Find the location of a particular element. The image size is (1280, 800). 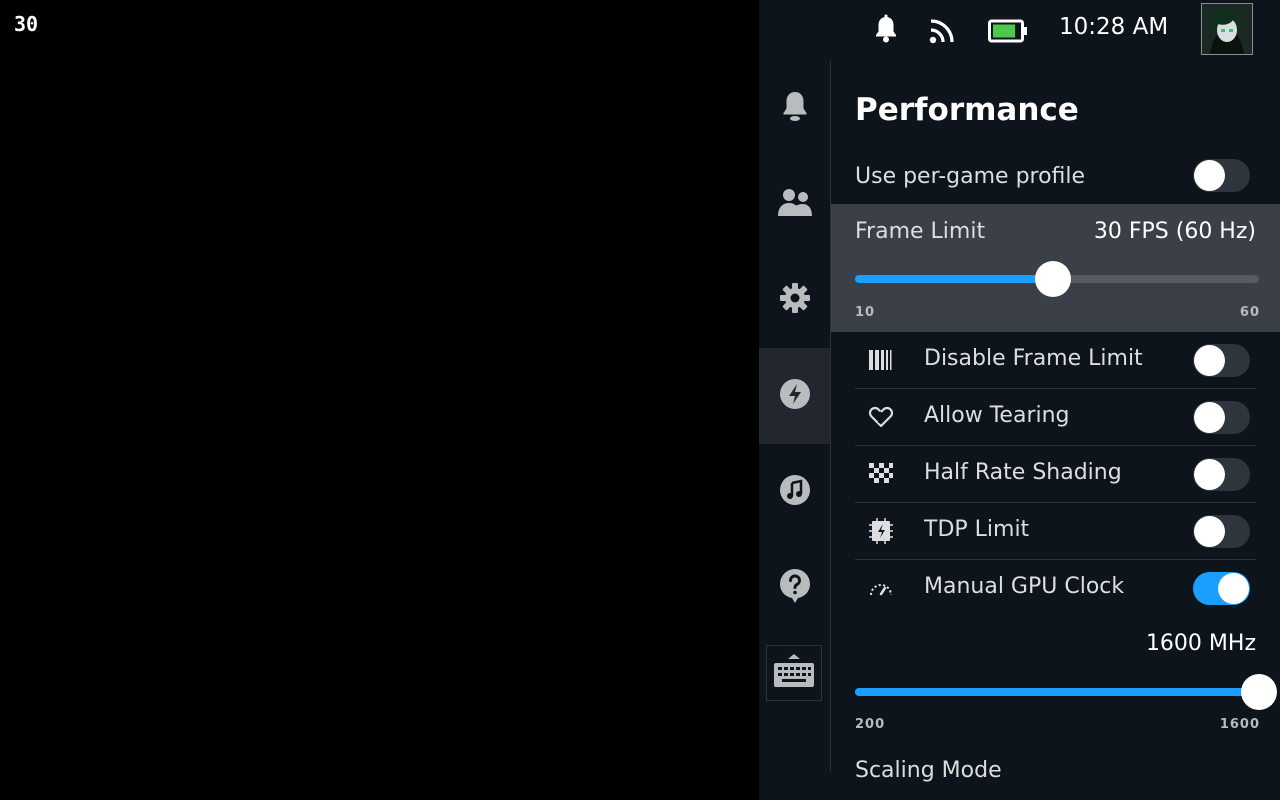

sidebar-item-friends is located at coordinates (794, 204).